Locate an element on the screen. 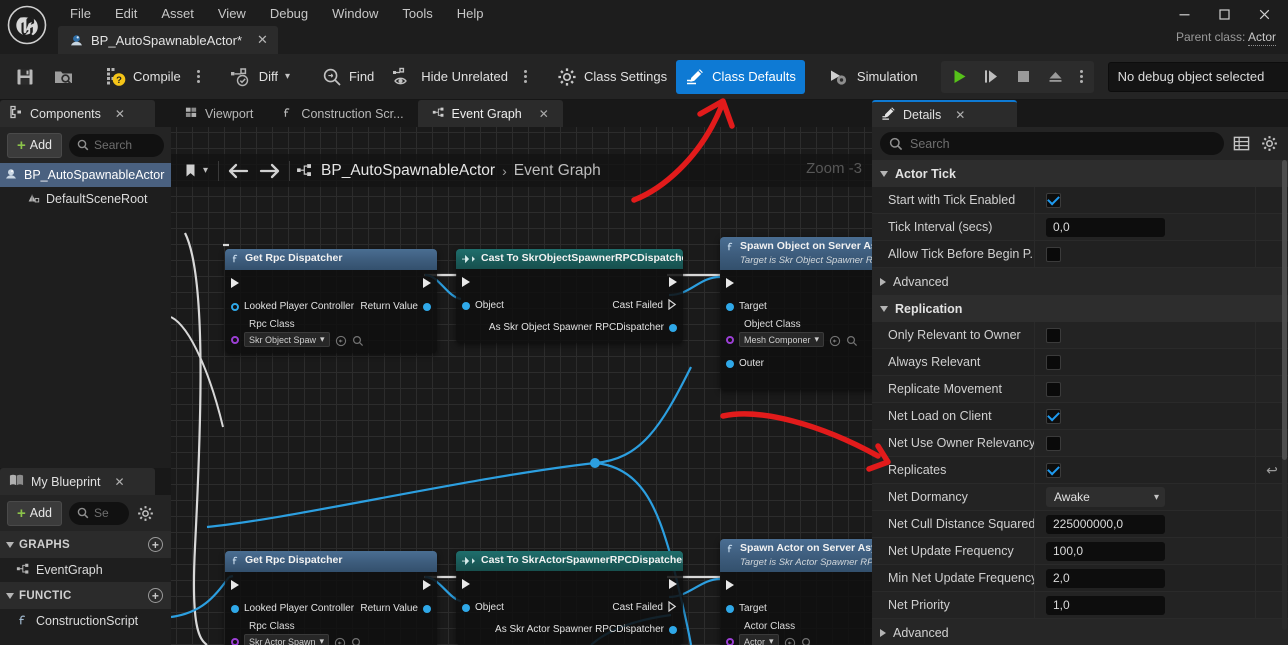 The width and height of the screenshot is (1288, 645). tab-viewport: Viewport is located at coordinates (219, 113).